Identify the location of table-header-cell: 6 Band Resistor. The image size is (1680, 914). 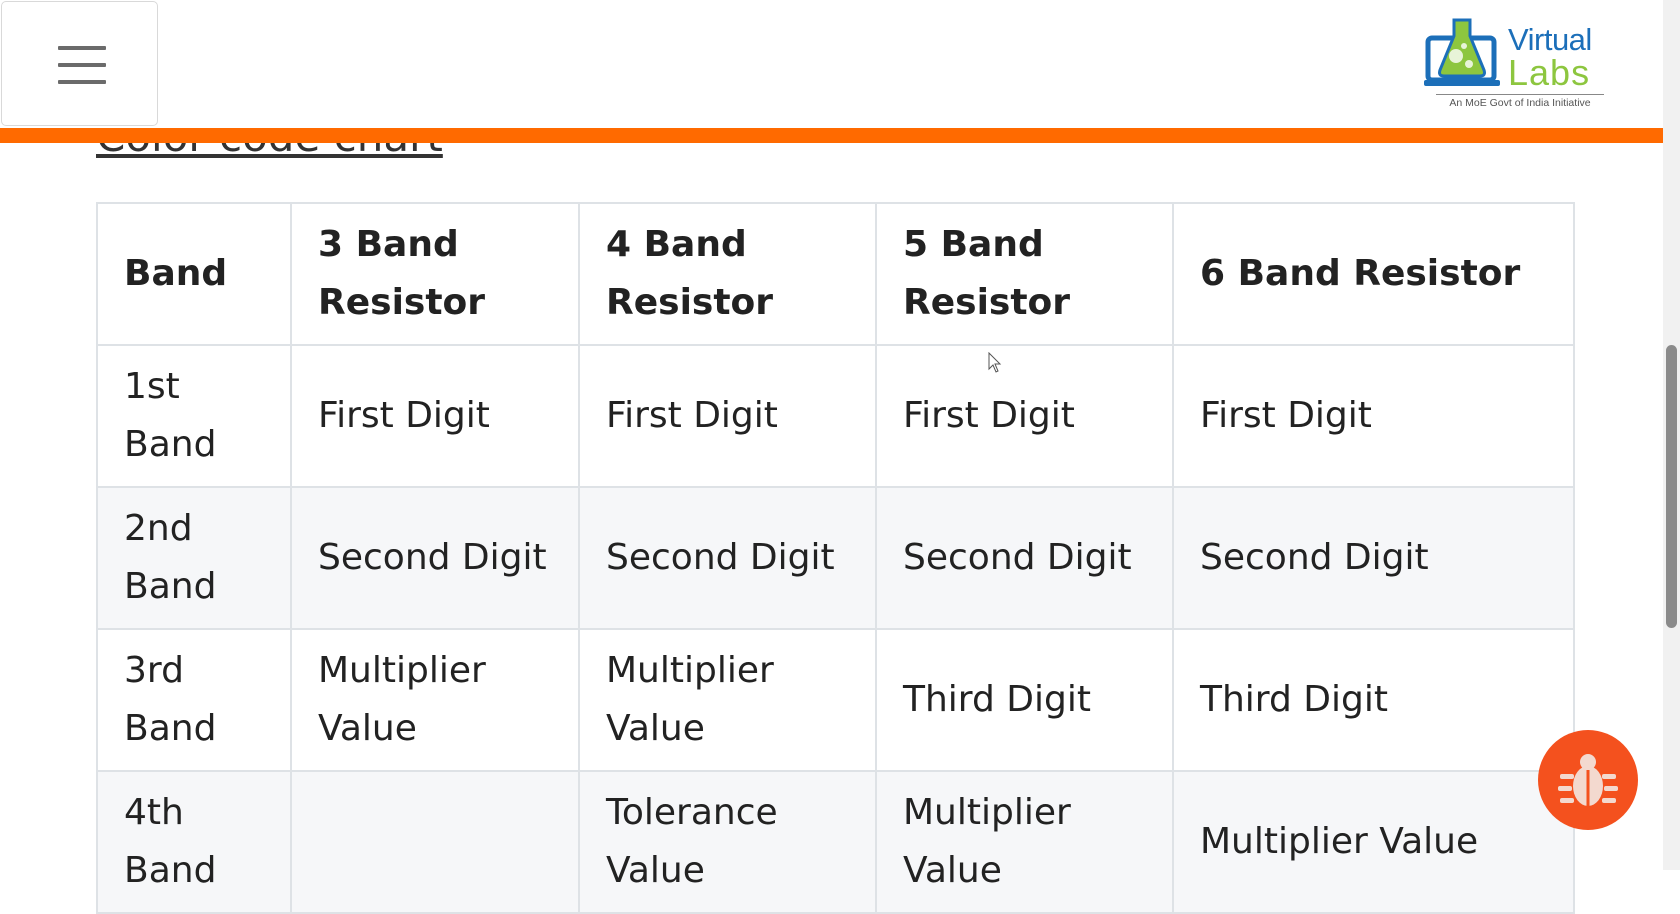
(1373, 274).